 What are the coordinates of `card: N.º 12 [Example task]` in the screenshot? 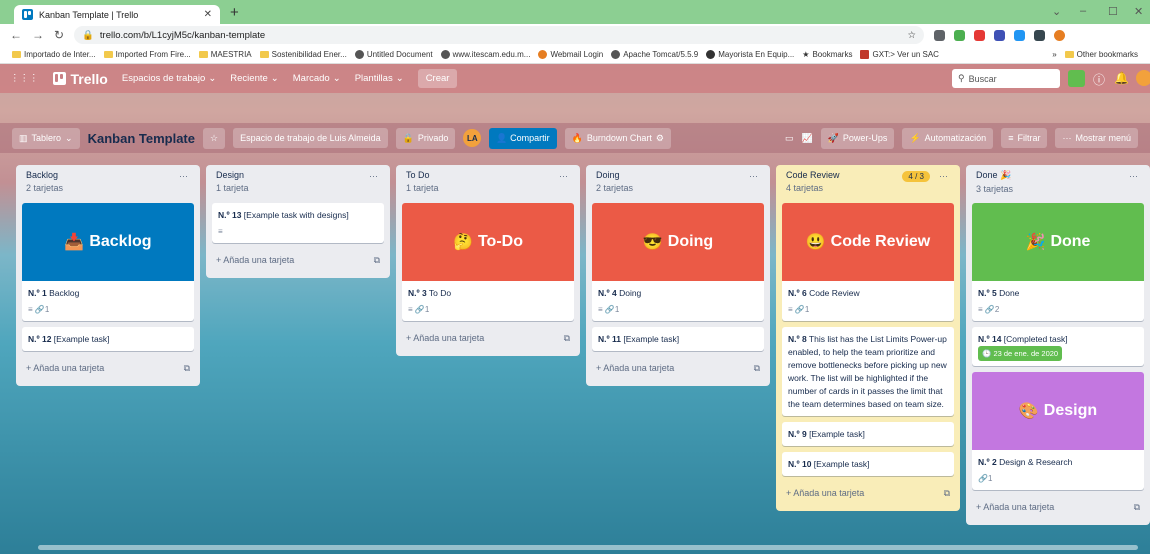 It's located at (108, 339).